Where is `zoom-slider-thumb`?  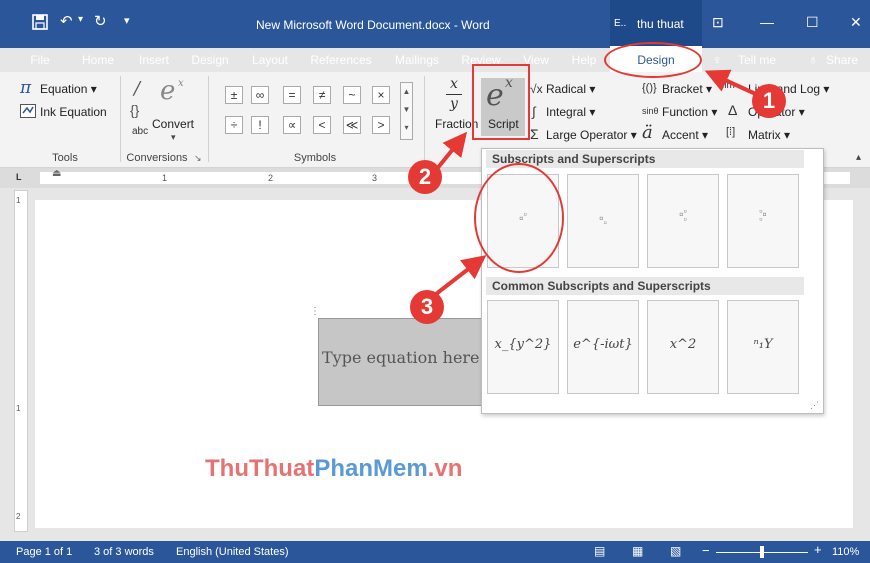 zoom-slider-thumb is located at coordinates (762, 552).